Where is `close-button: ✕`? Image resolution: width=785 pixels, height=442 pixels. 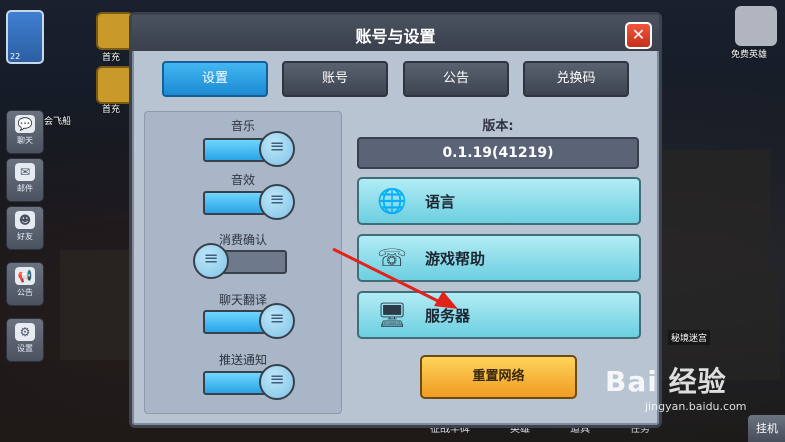 close-button: ✕ is located at coordinates (638, 35).